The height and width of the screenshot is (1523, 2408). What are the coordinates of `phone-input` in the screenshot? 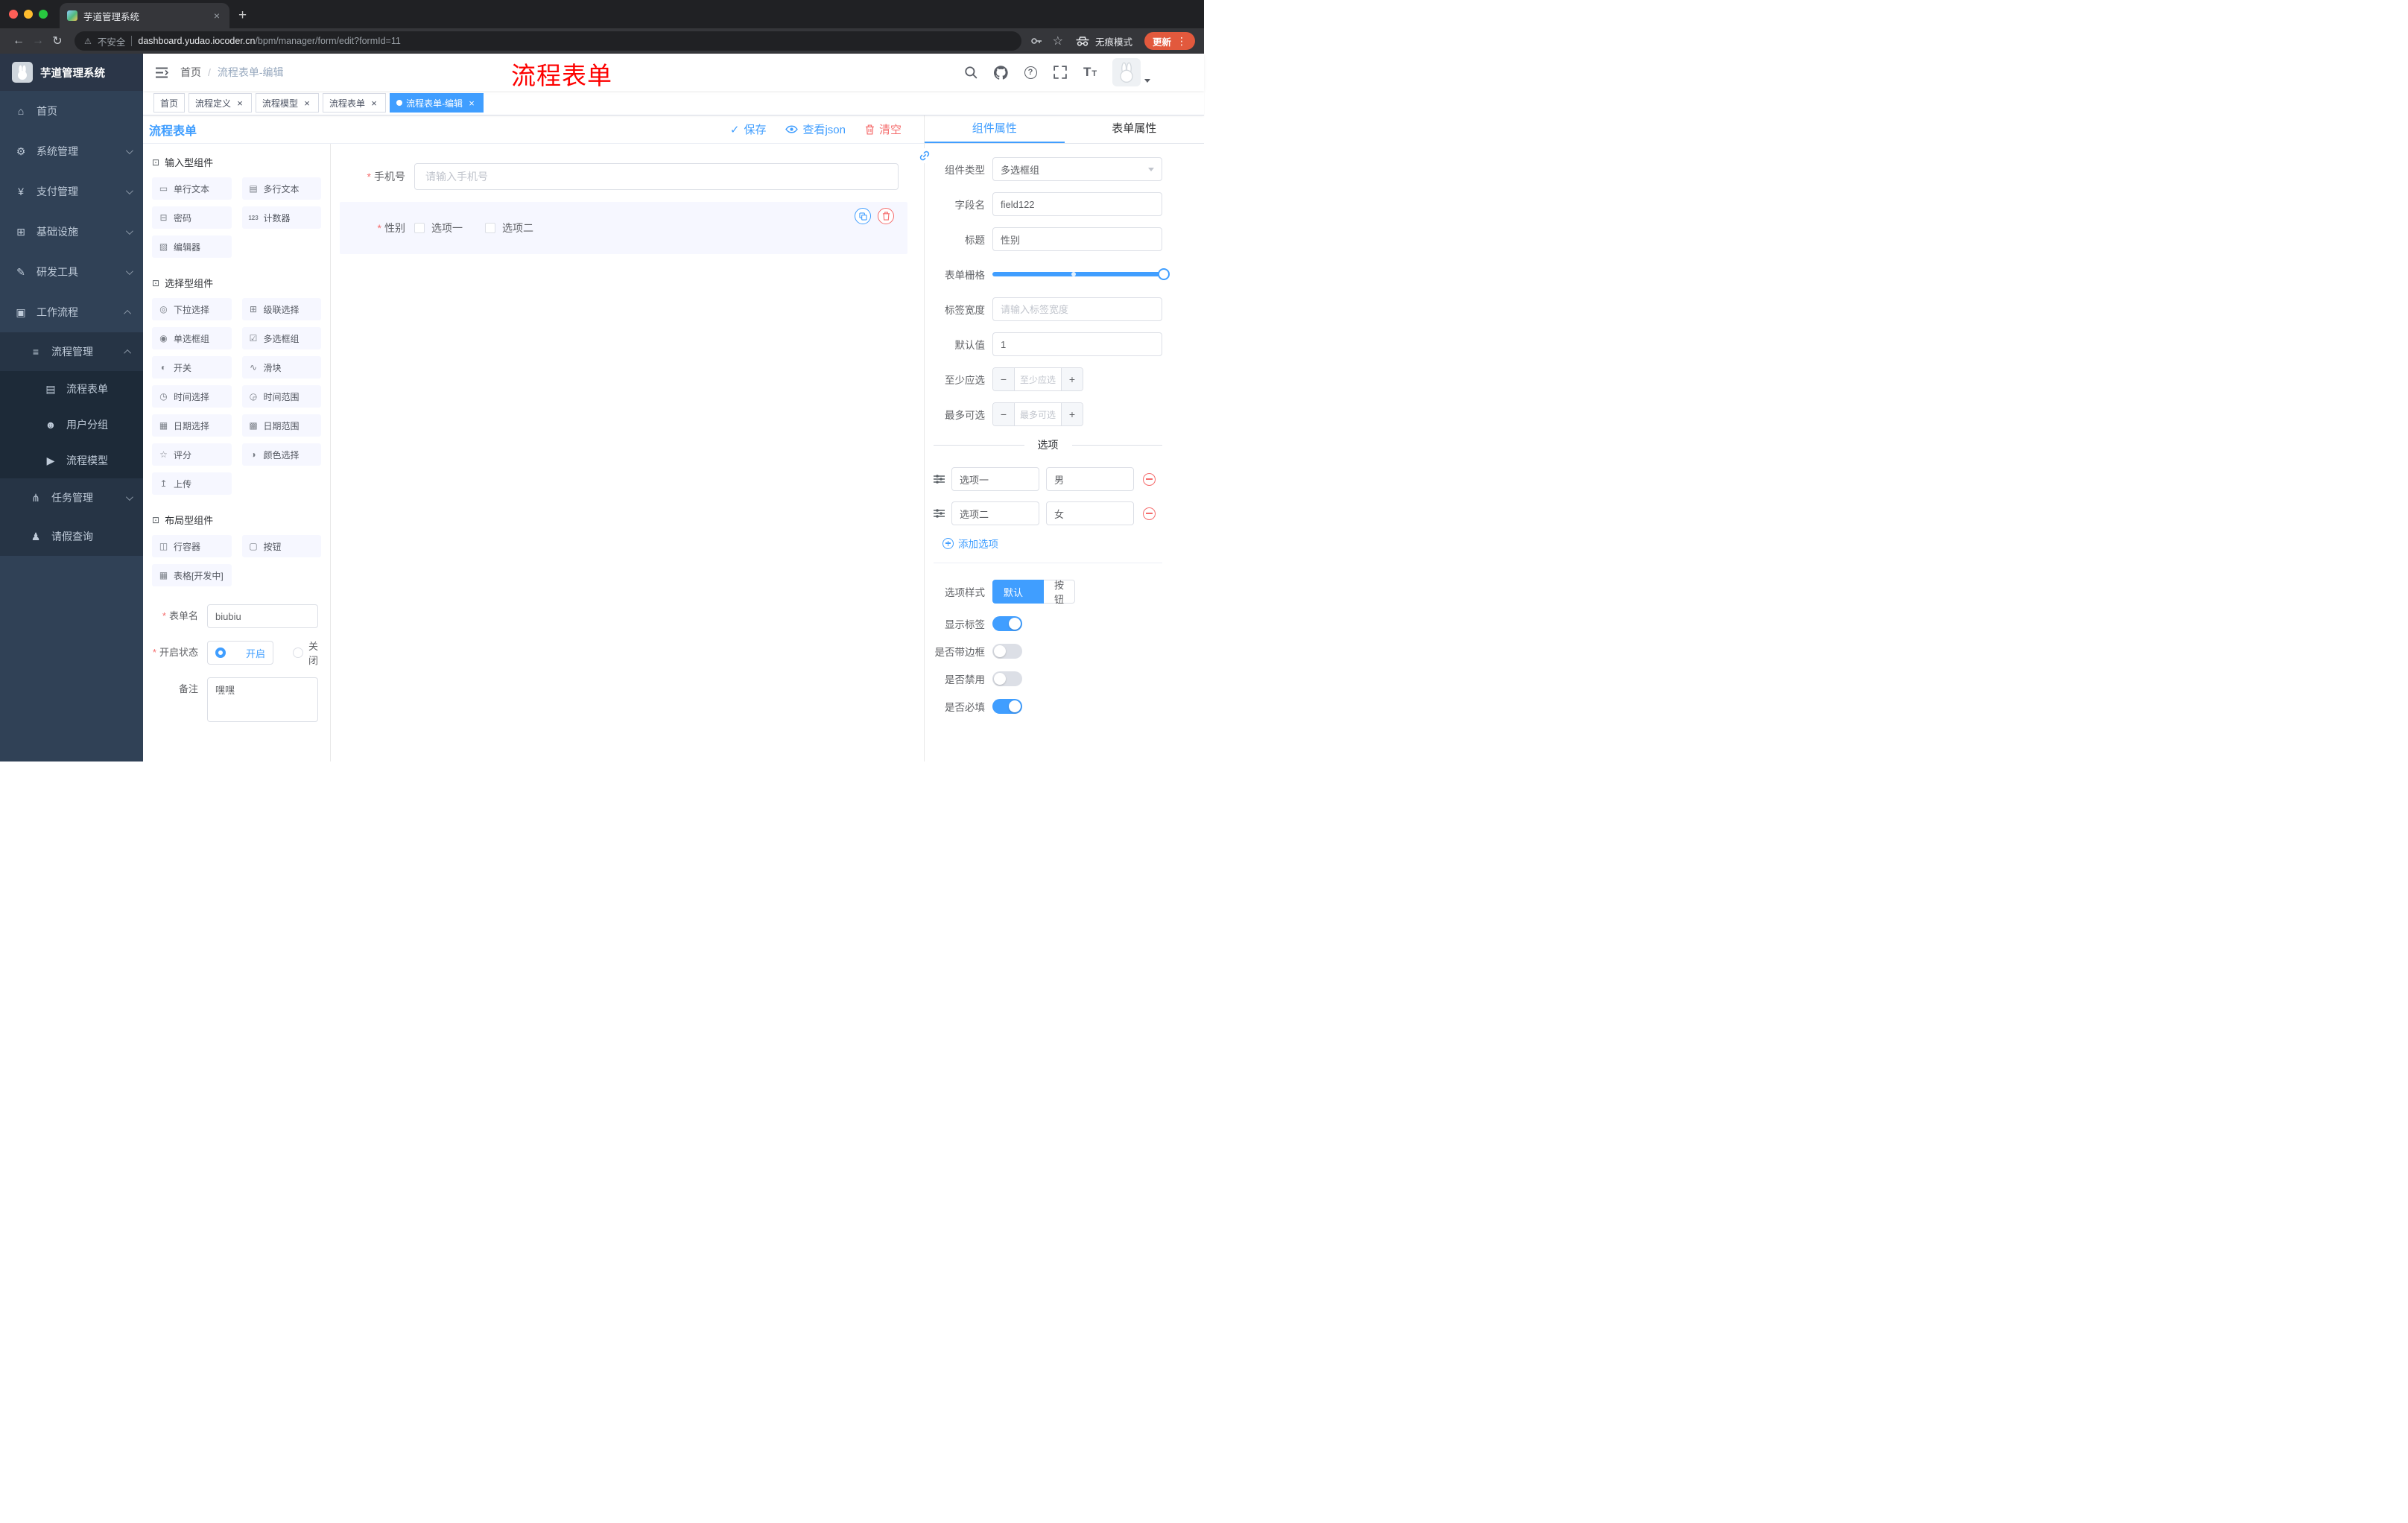 It's located at (656, 177).